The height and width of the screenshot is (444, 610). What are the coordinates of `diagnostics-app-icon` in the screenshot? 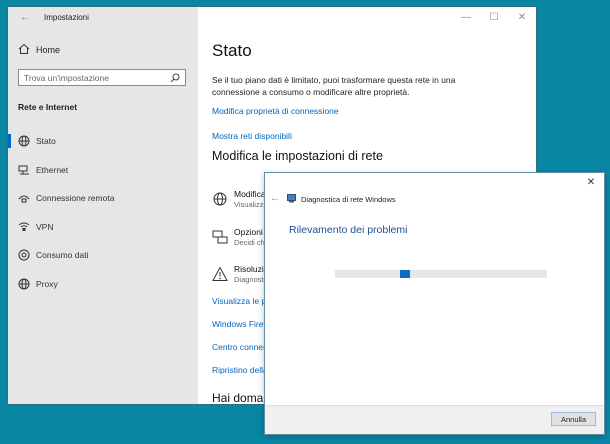 It's located at (291, 198).